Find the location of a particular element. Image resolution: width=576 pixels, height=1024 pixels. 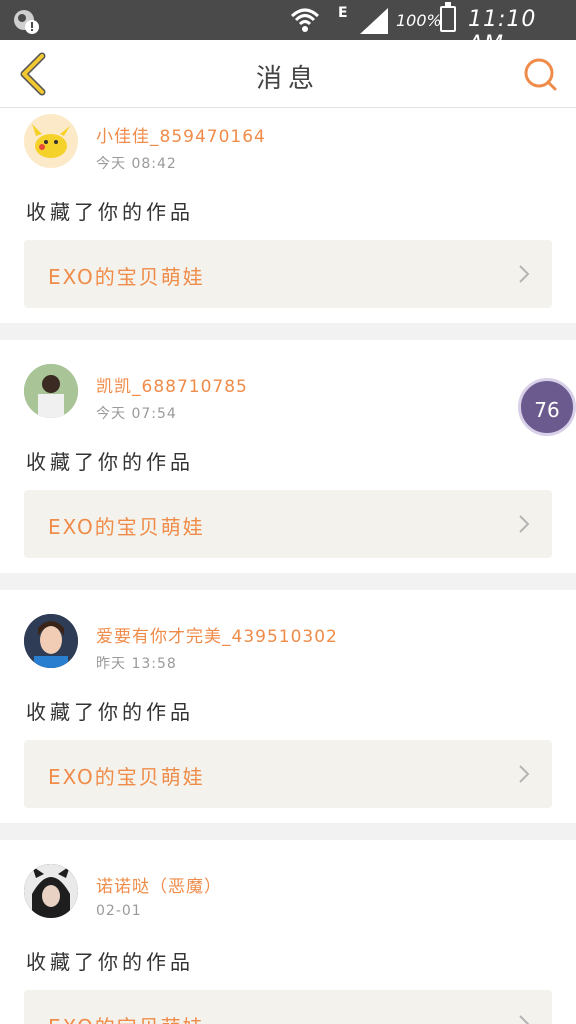

battery-icon is located at coordinates (448, 17).